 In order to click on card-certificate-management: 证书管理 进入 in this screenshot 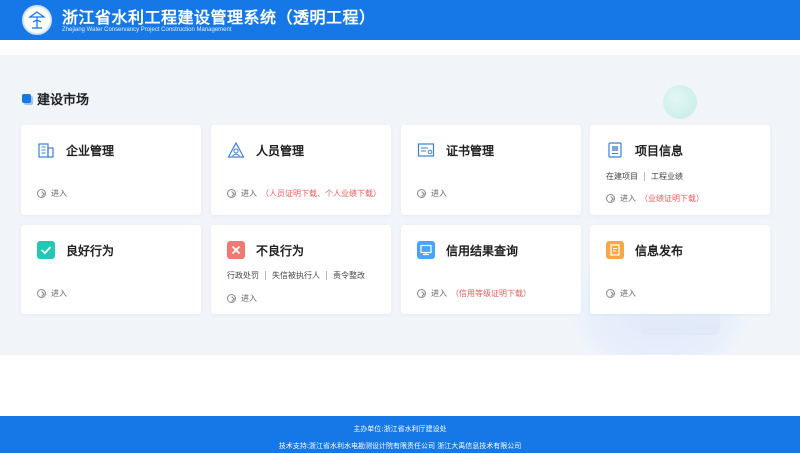, I will do `click(491, 170)`.